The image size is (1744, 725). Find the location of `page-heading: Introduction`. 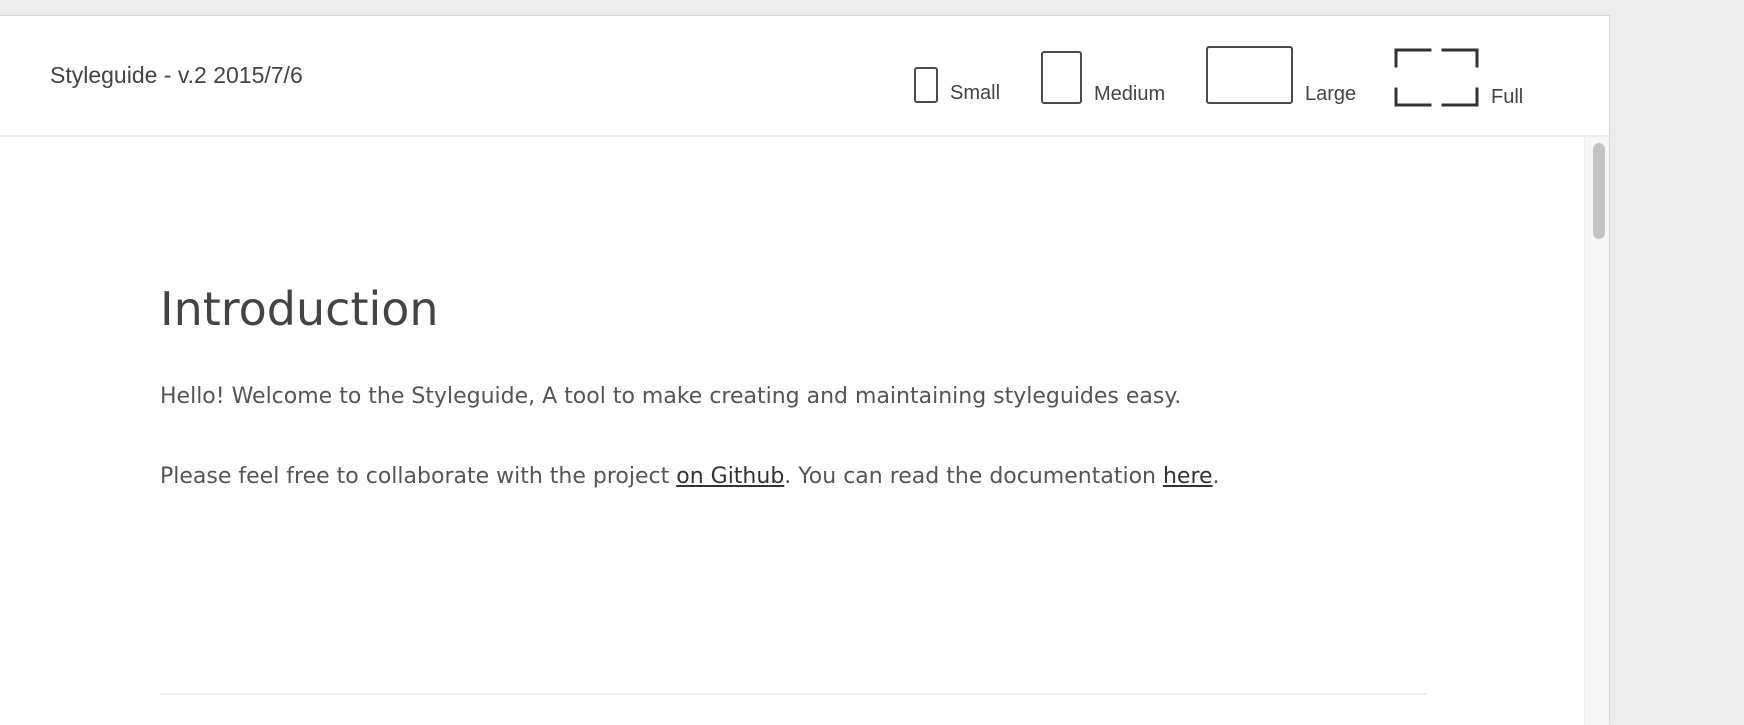

page-heading: Introduction is located at coordinates (299, 309).